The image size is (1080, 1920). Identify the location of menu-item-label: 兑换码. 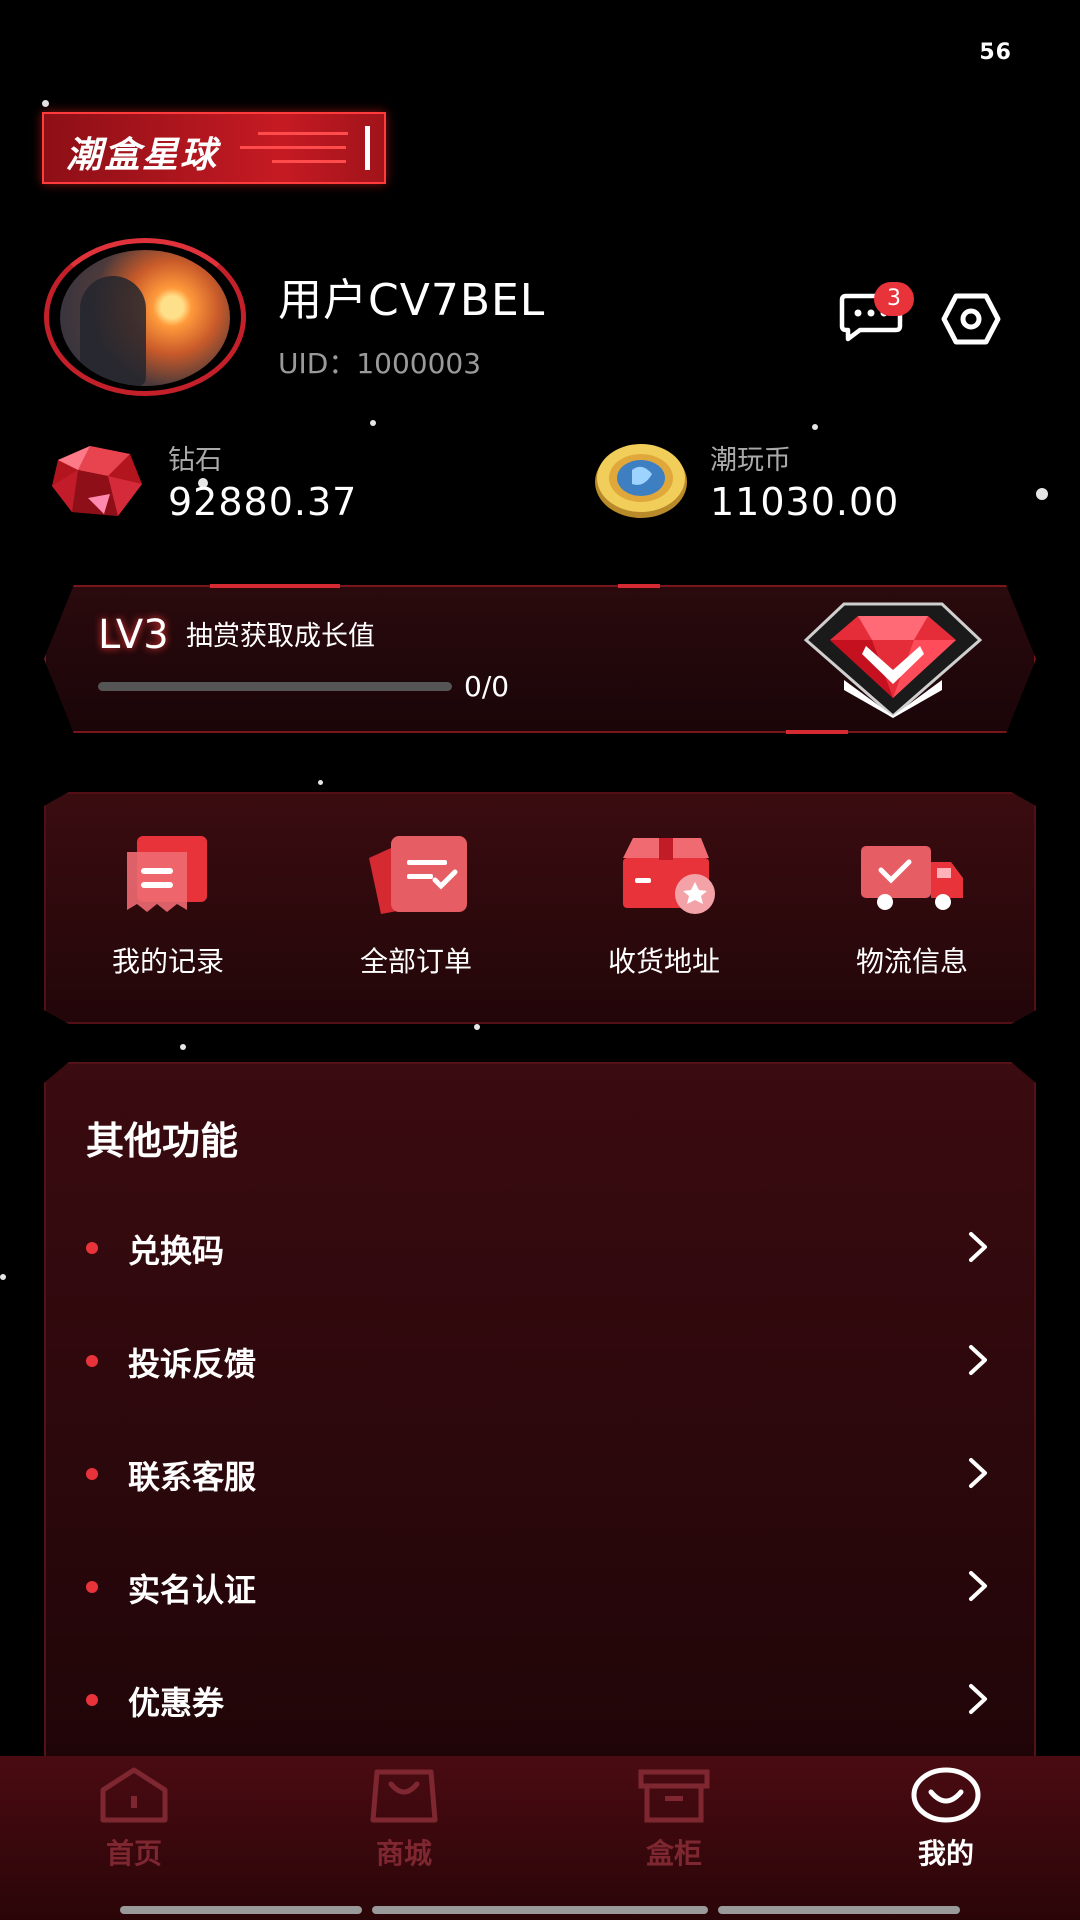
(176, 1251).